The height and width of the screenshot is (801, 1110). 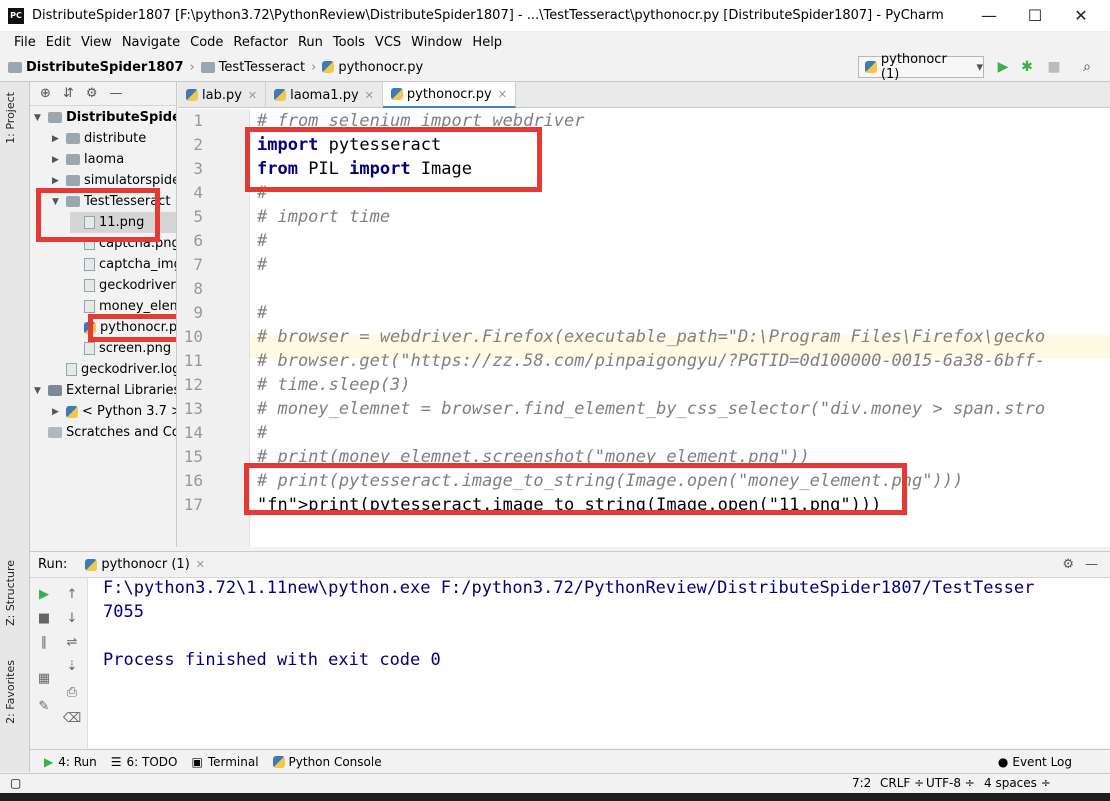 I want to click on line-separator: CRLF ÷, so click(x=902, y=783).